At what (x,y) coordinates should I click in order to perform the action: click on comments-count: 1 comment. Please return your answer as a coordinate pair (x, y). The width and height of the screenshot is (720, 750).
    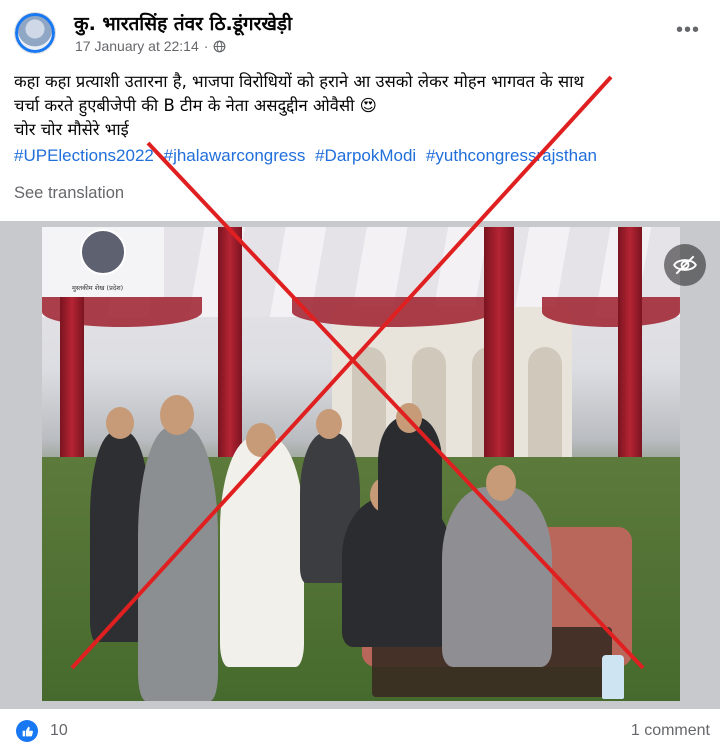
    Looking at the image, I should click on (670, 731).